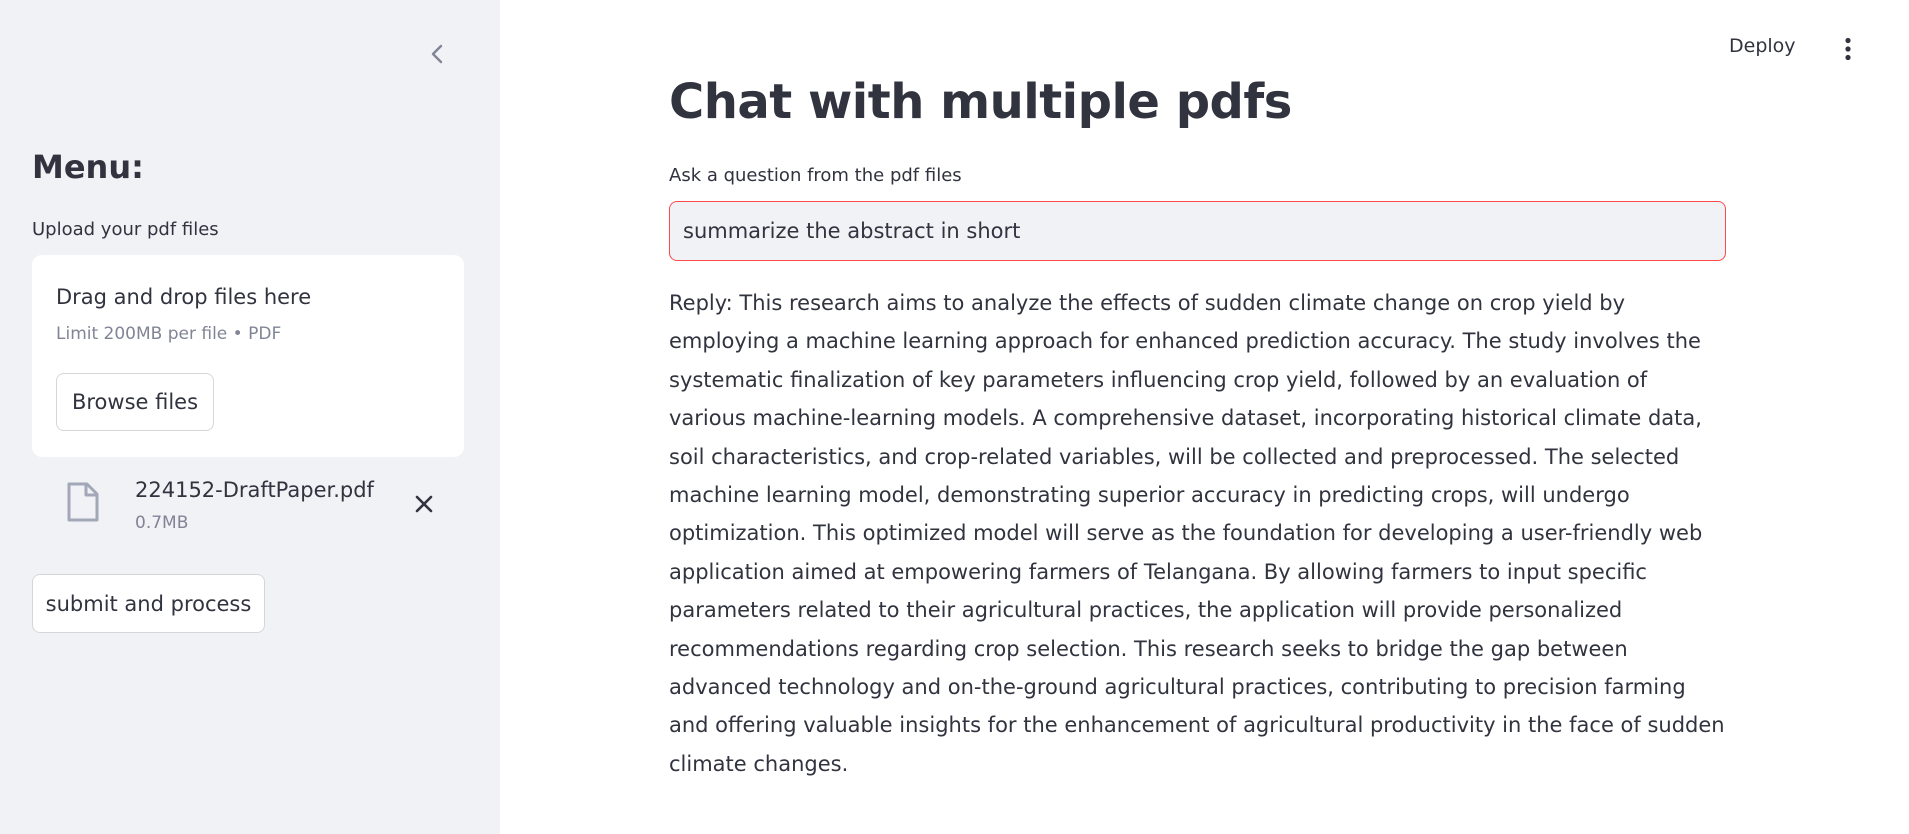  Describe the element at coordinates (980, 102) in the screenshot. I see `page-title: Chat with multiple pdfs` at that location.